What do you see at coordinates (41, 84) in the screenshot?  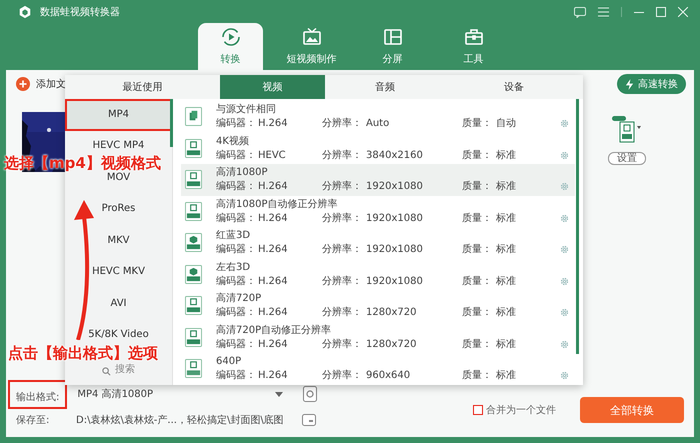 I see `add-file-button: 添加文` at bounding box center [41, 84].